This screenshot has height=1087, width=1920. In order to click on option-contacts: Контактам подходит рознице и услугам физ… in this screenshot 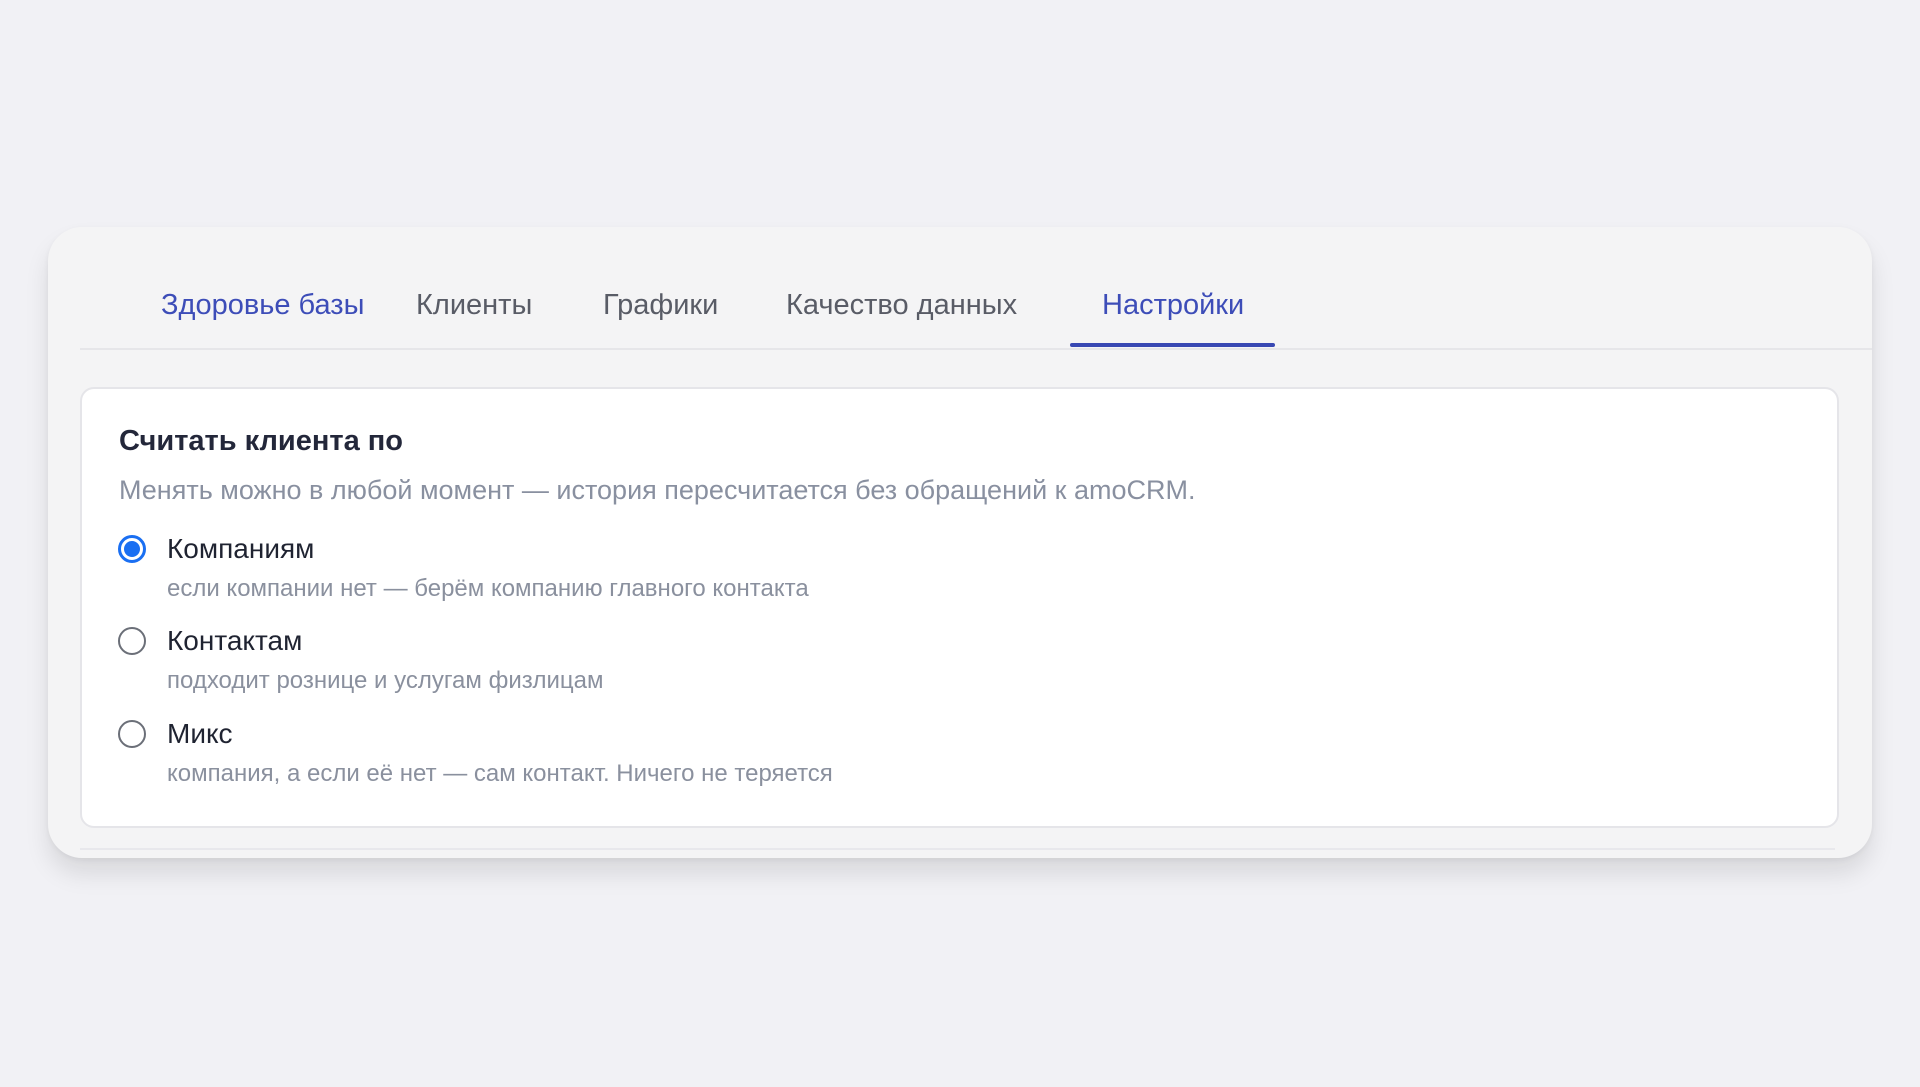, I will do `click(568, 665)`.